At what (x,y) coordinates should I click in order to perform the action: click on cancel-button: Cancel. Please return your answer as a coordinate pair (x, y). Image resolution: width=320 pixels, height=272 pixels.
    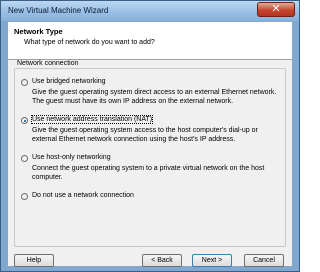
    Looking at the image, I should click on (264, 260).